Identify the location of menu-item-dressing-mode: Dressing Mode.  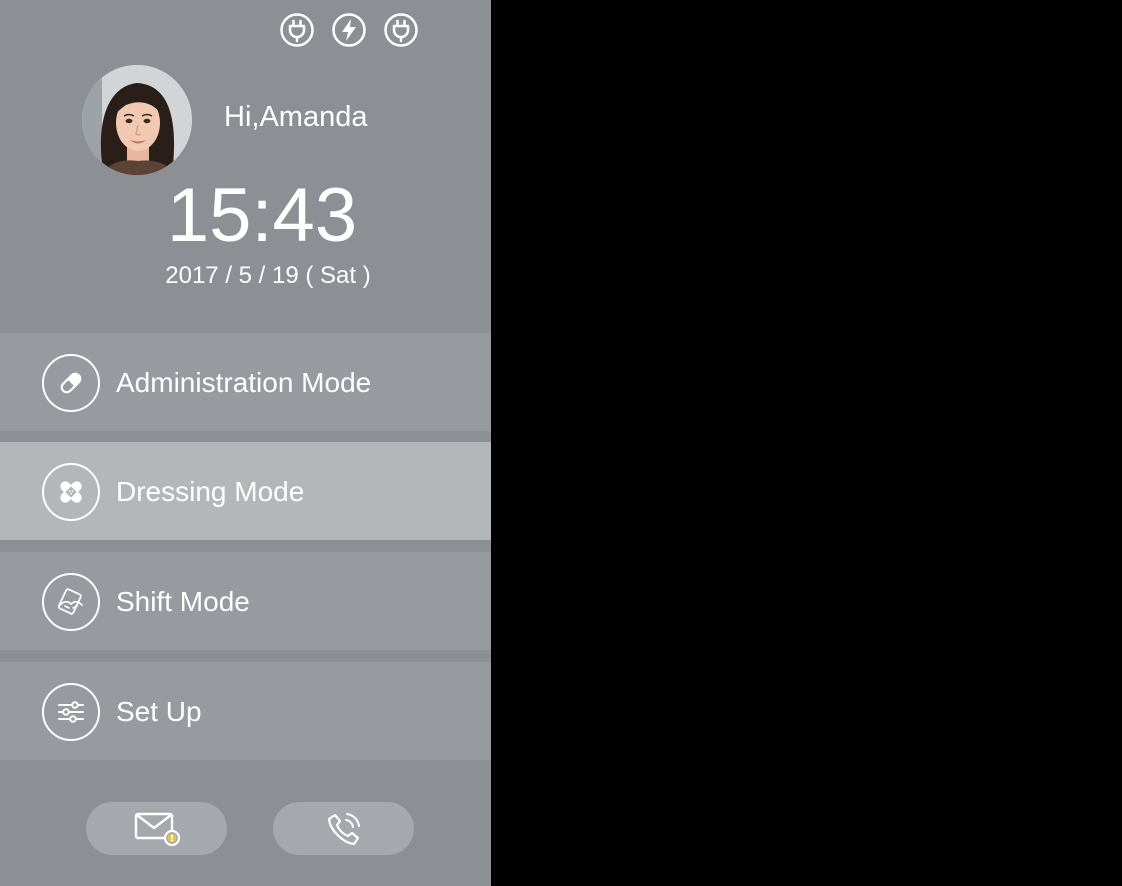
(245, 491).